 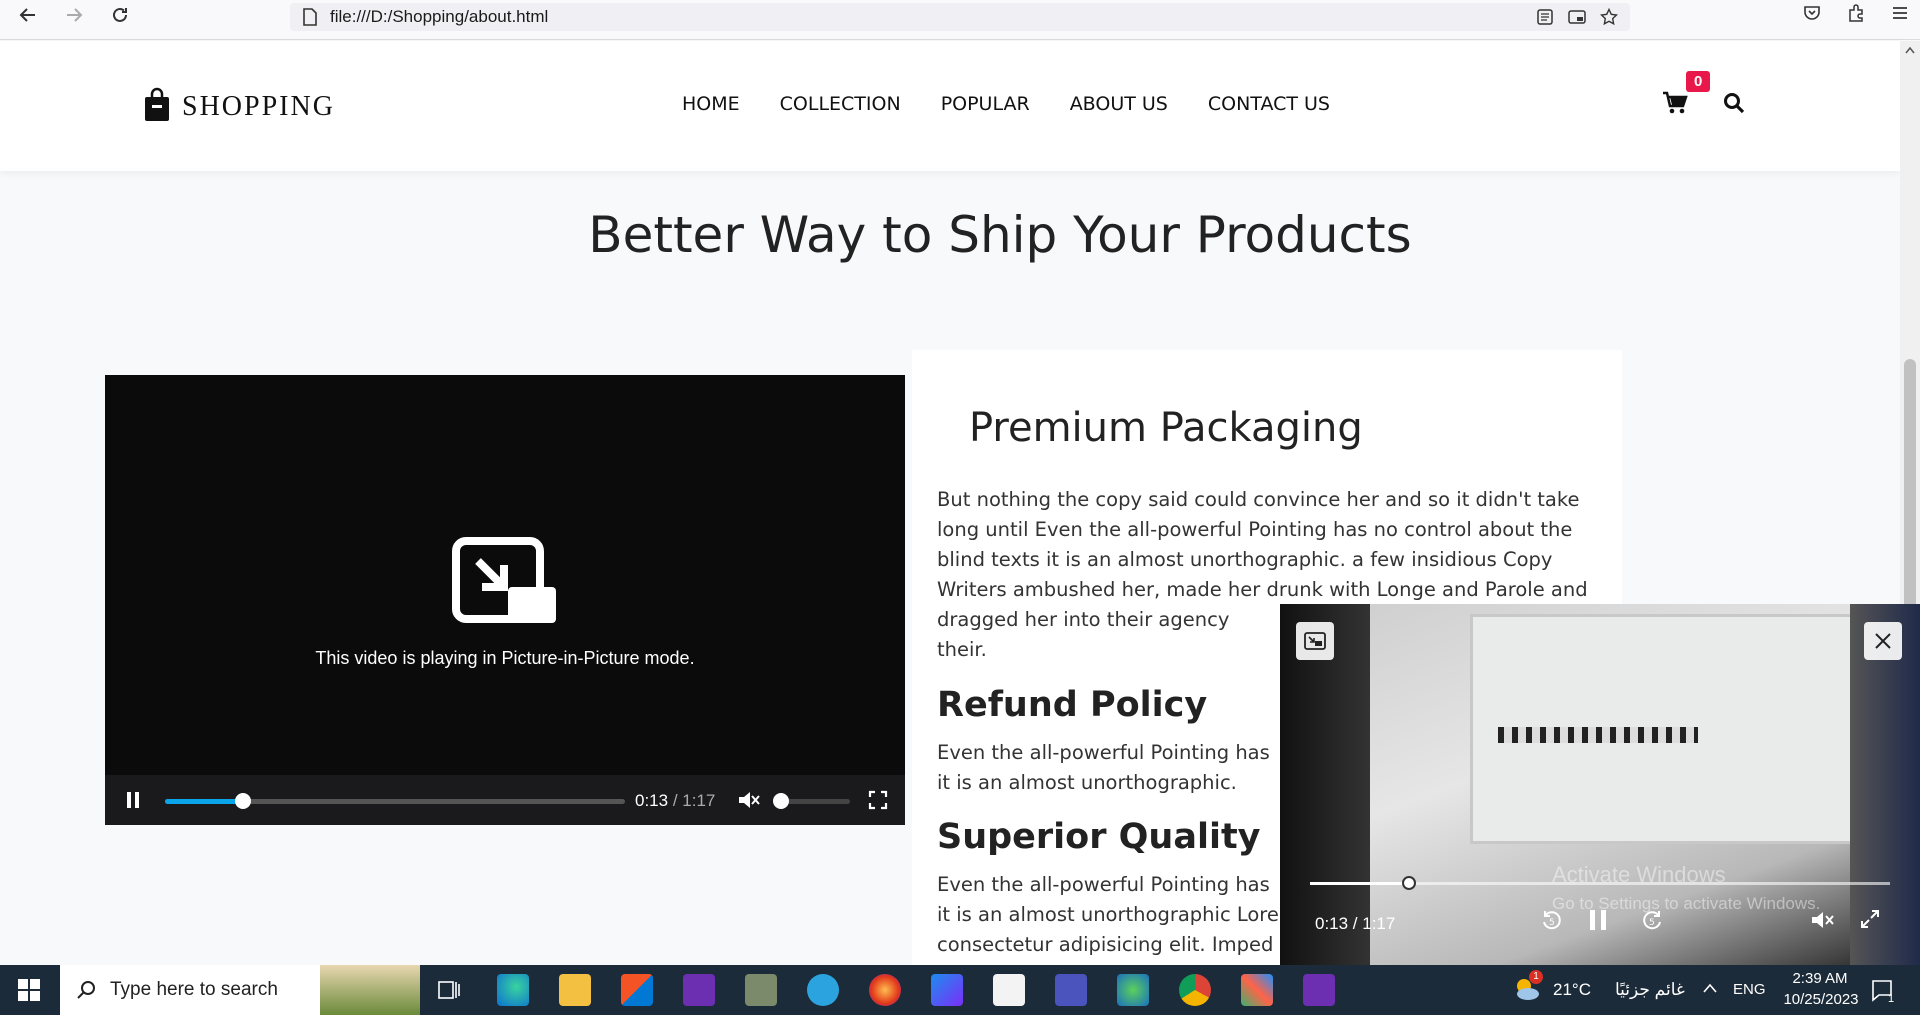 I want to click on windows-start-icon, so click(x=29, y=992).